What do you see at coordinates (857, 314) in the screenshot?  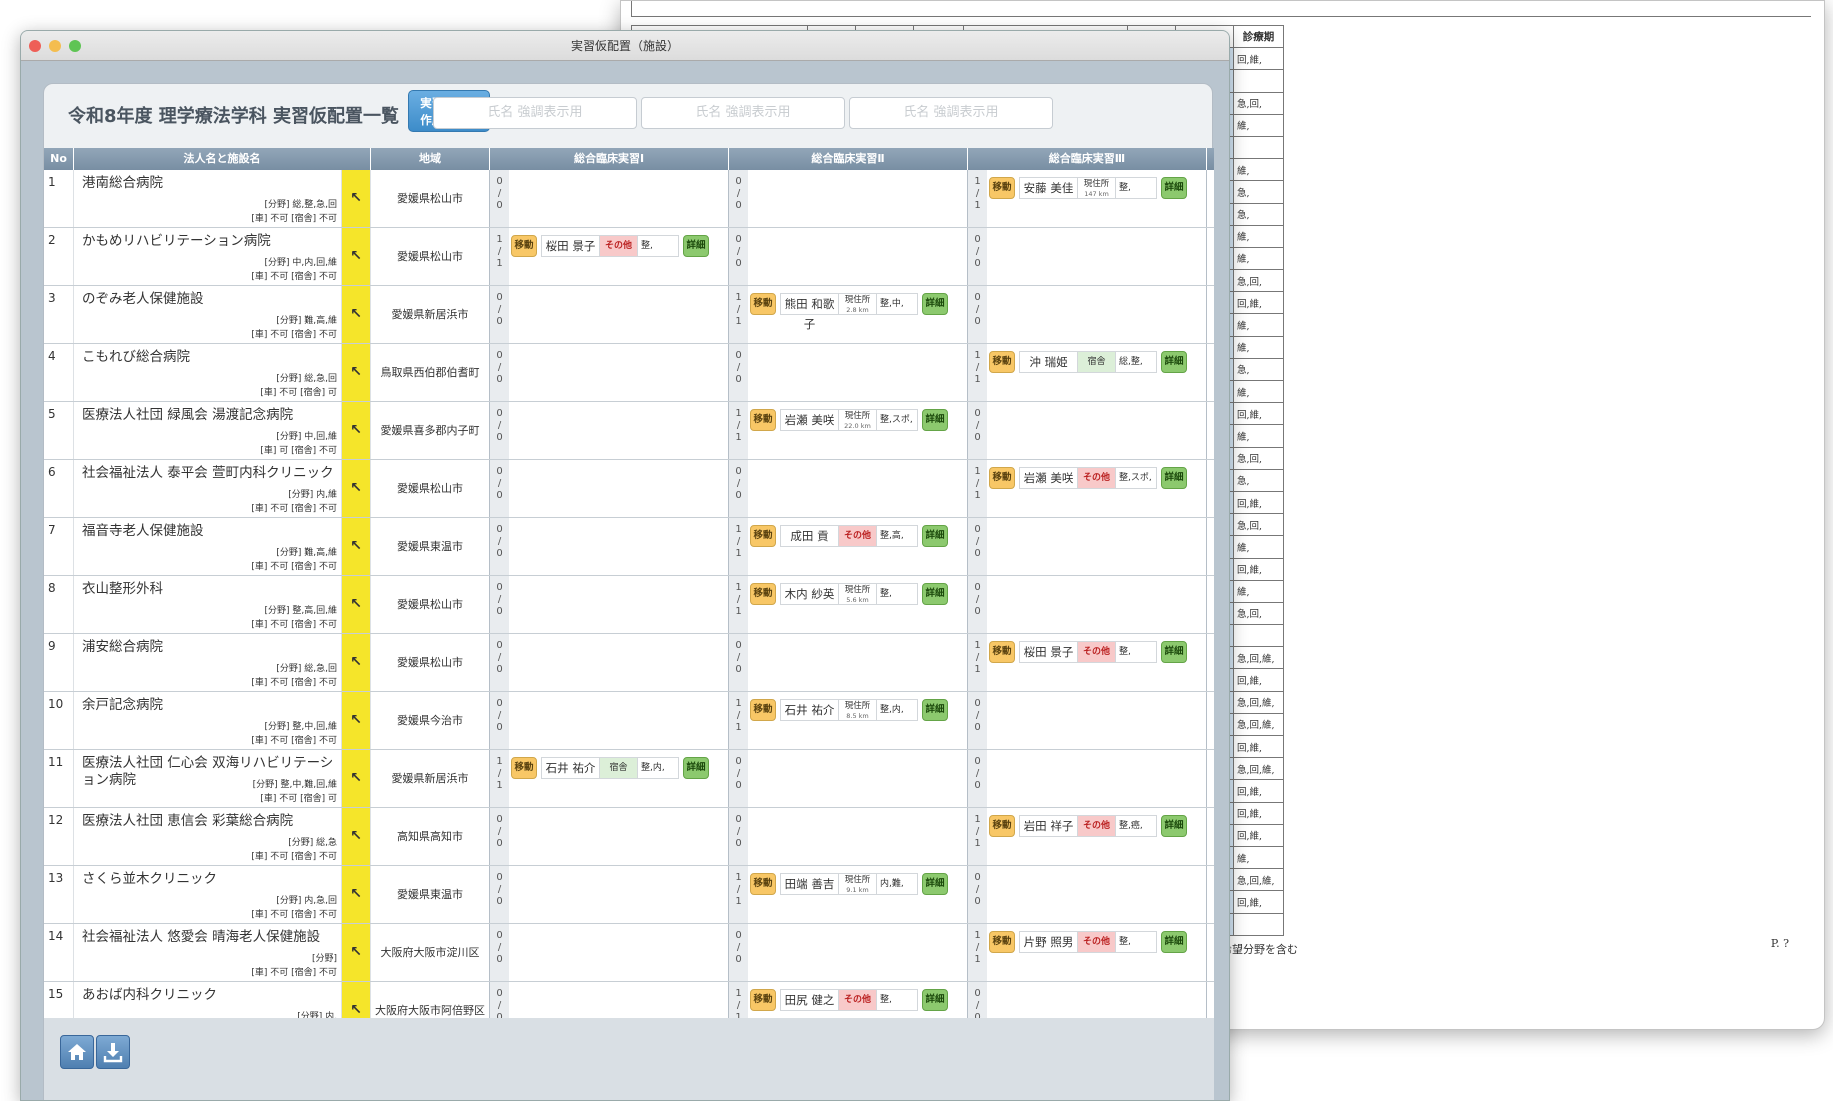 I see `student-slot: 移動 熊田 和歌子 現住所 2.8 km 整,中, 詳細` at bounding box center [857, 314].